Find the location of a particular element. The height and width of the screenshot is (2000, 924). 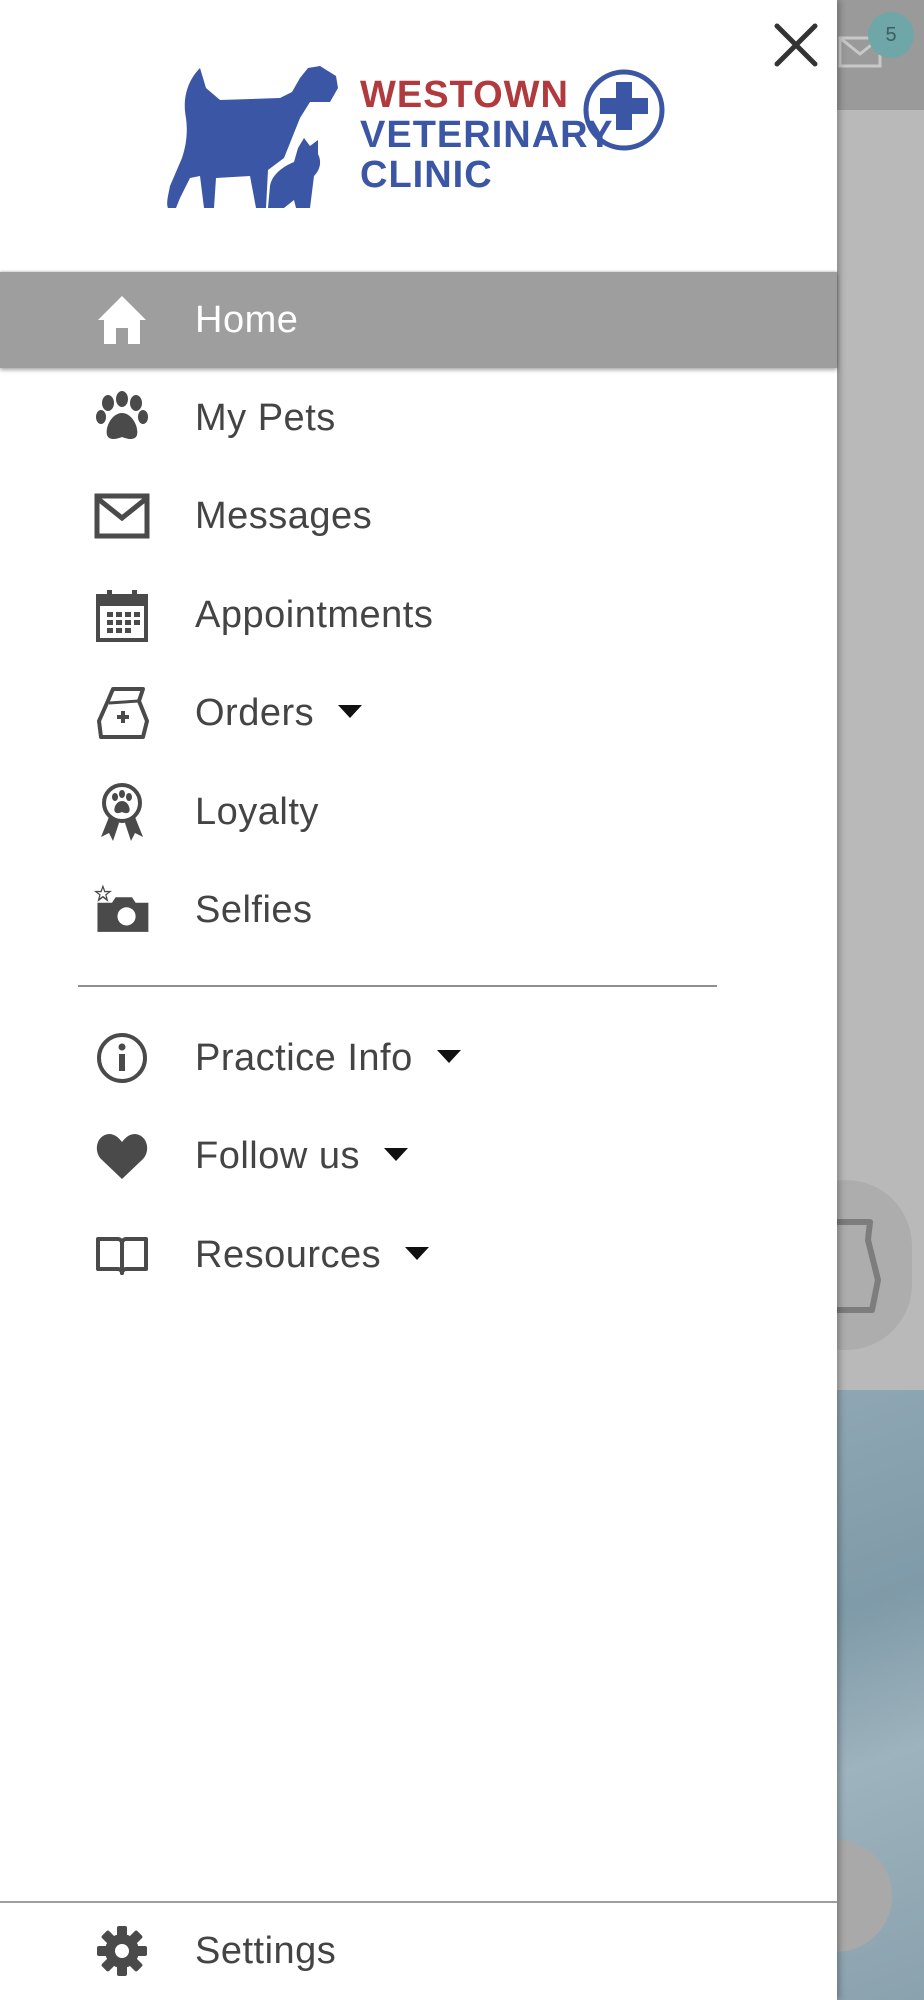

menu-item-label: Follow us is located at coordinates (301, 1156).